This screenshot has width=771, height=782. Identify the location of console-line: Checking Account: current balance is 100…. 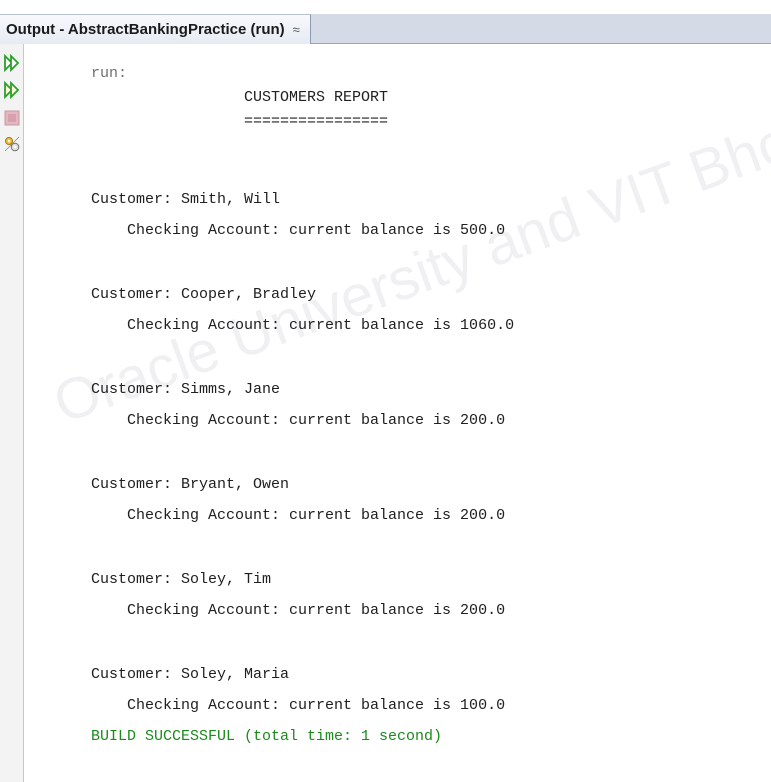
(298, 705).